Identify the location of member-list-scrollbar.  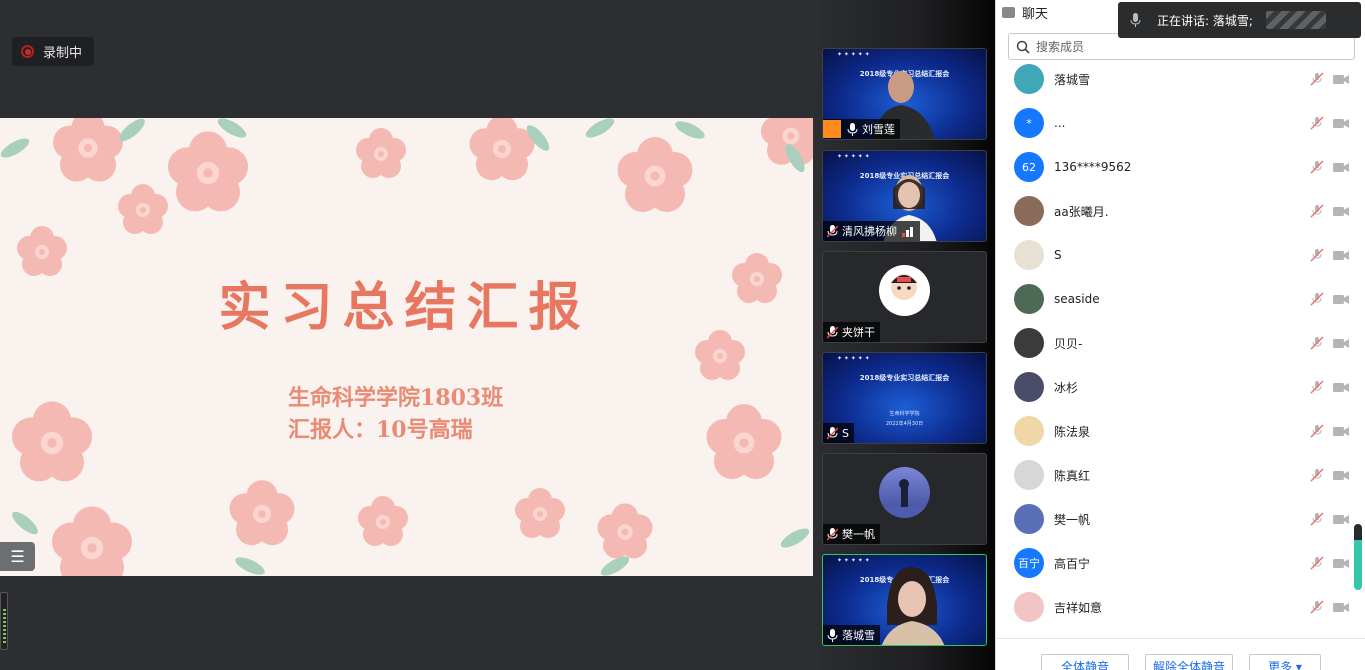
(1358, 557).